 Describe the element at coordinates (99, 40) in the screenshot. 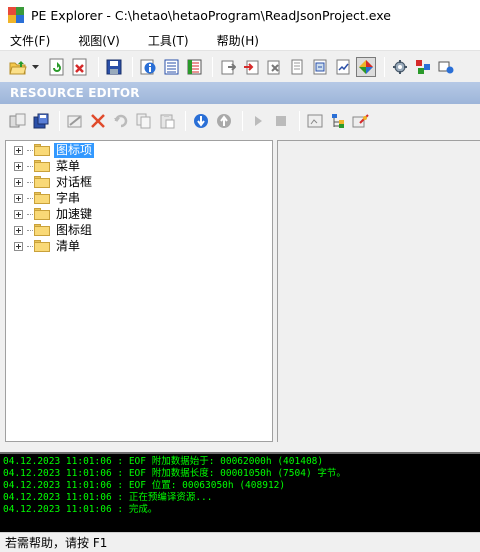

I see `menu-view: 视图(V)` at that location.